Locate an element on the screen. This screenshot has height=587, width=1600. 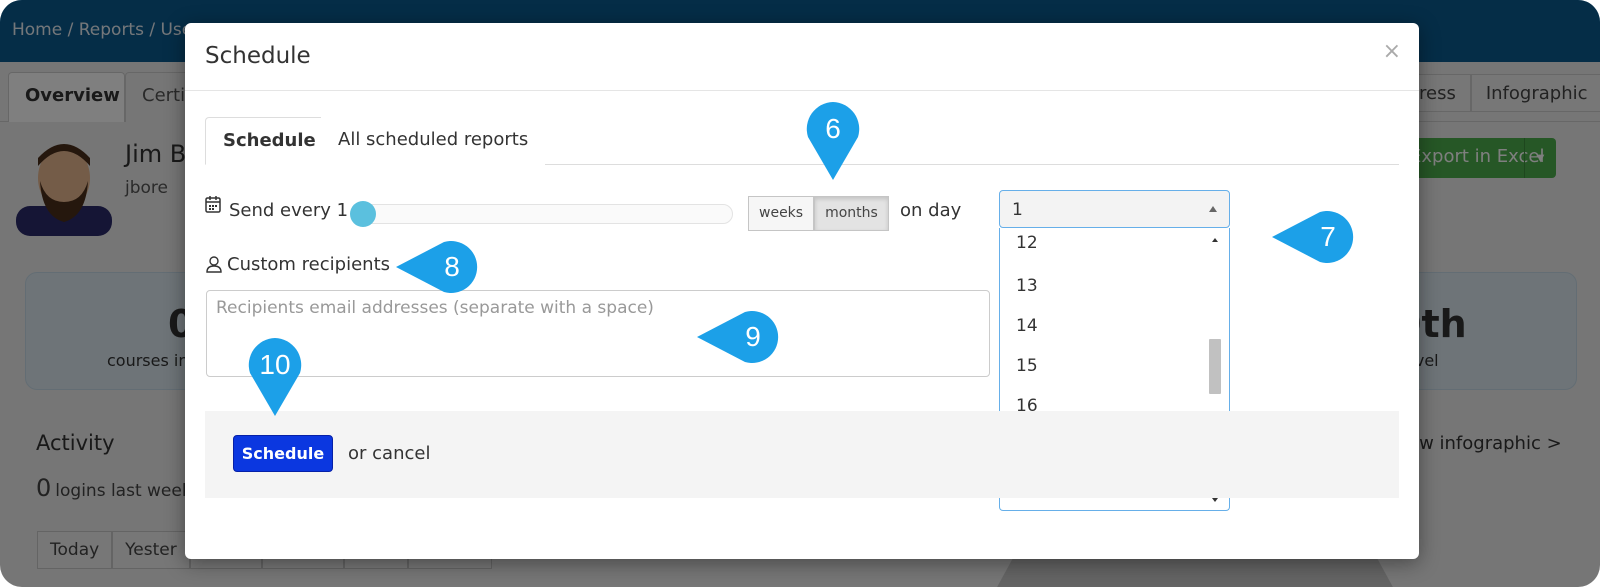
callout-number: 9 is located at coordinates (753, 336).